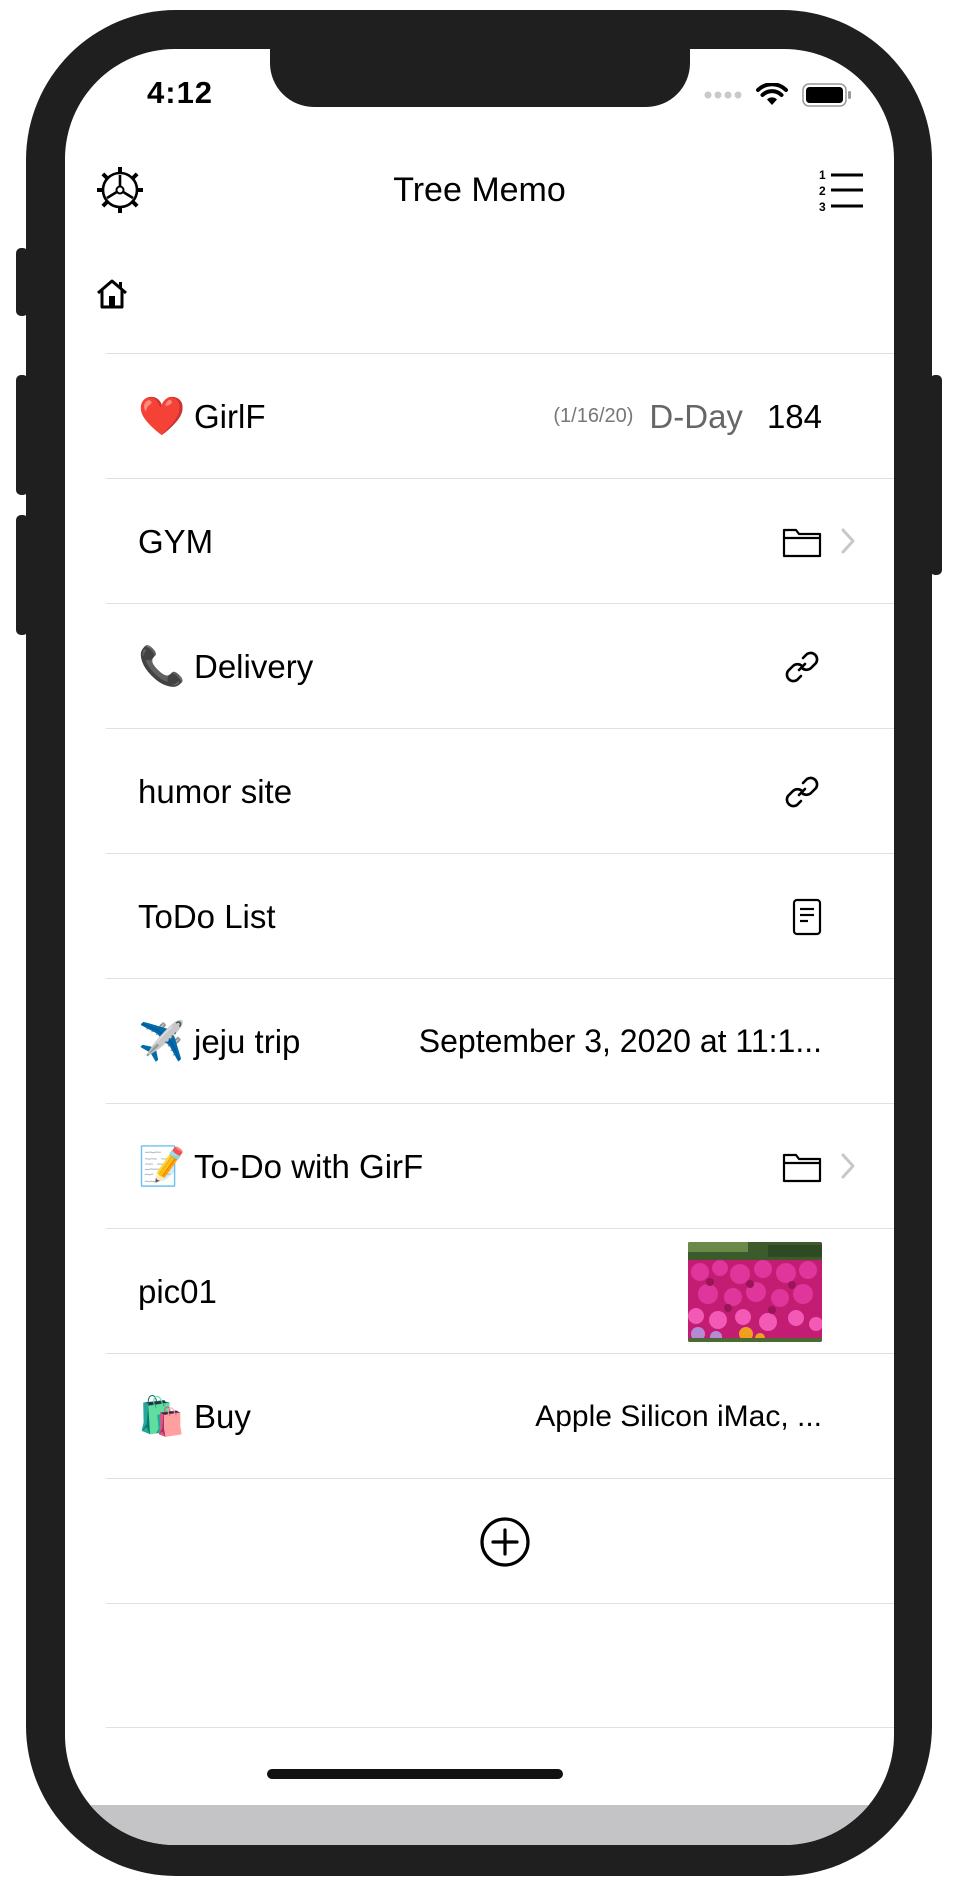 Image resolution: width=959 pixels, height=1884 pixels. I want to click on airplane-emoji-icon: ✈️, so click(162, 1041).